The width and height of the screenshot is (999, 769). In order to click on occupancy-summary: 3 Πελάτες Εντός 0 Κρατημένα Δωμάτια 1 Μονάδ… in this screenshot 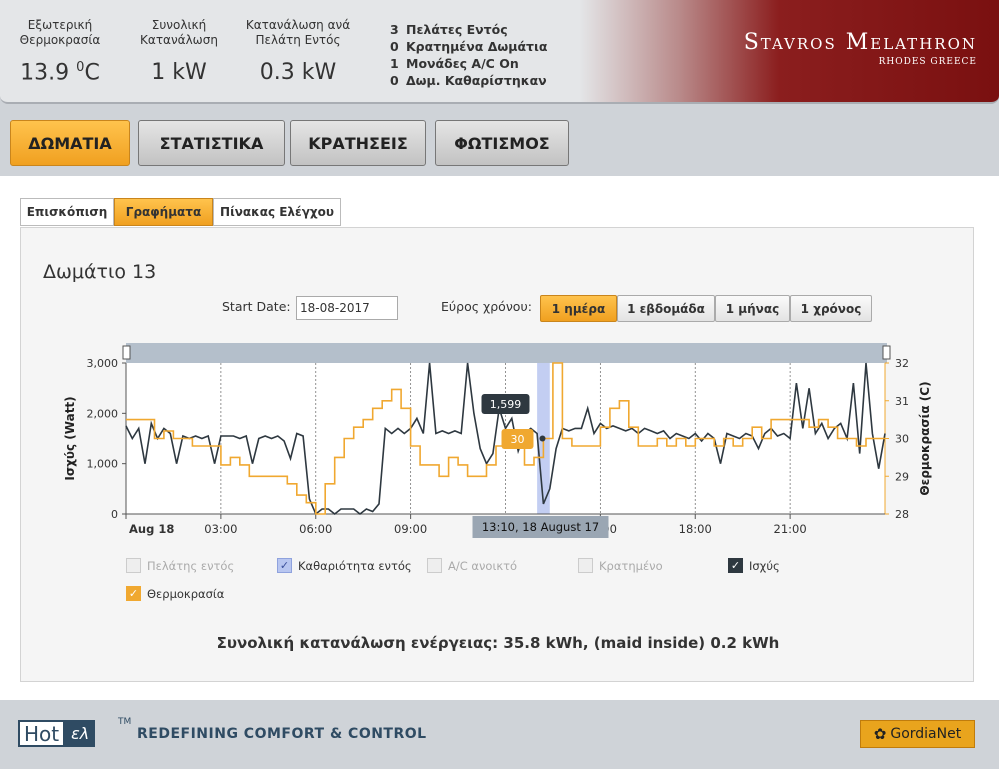, I will do `click(468, 55)`.